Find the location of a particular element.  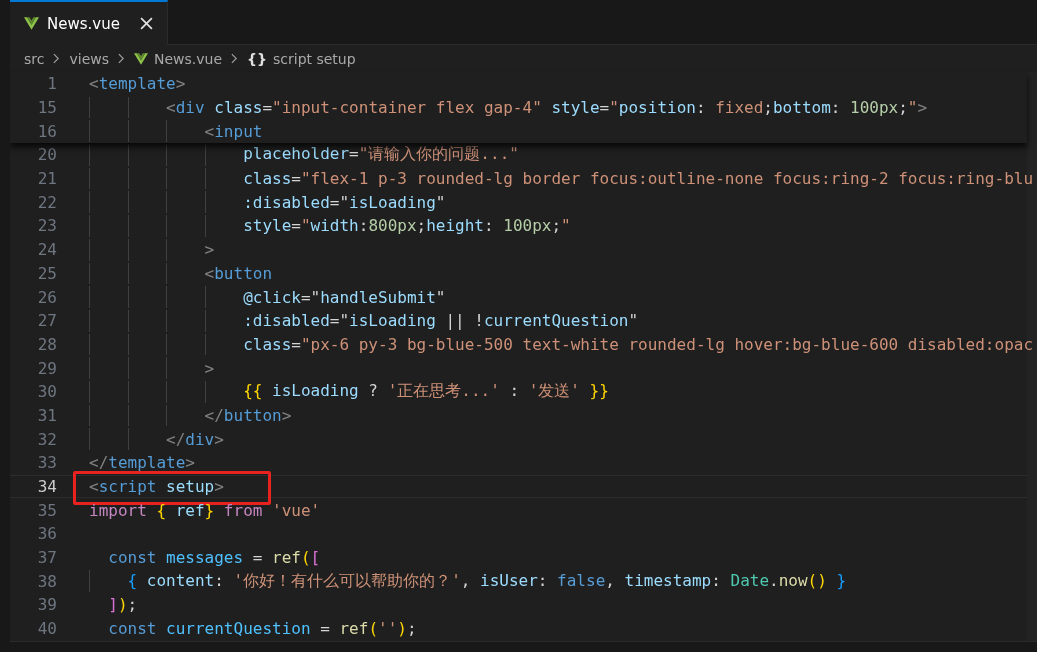

code-line: { content: '你好！有什么可以帮助你的？', isUser: false, timestamp: Date.now() } is located at coordinates (486, 581).